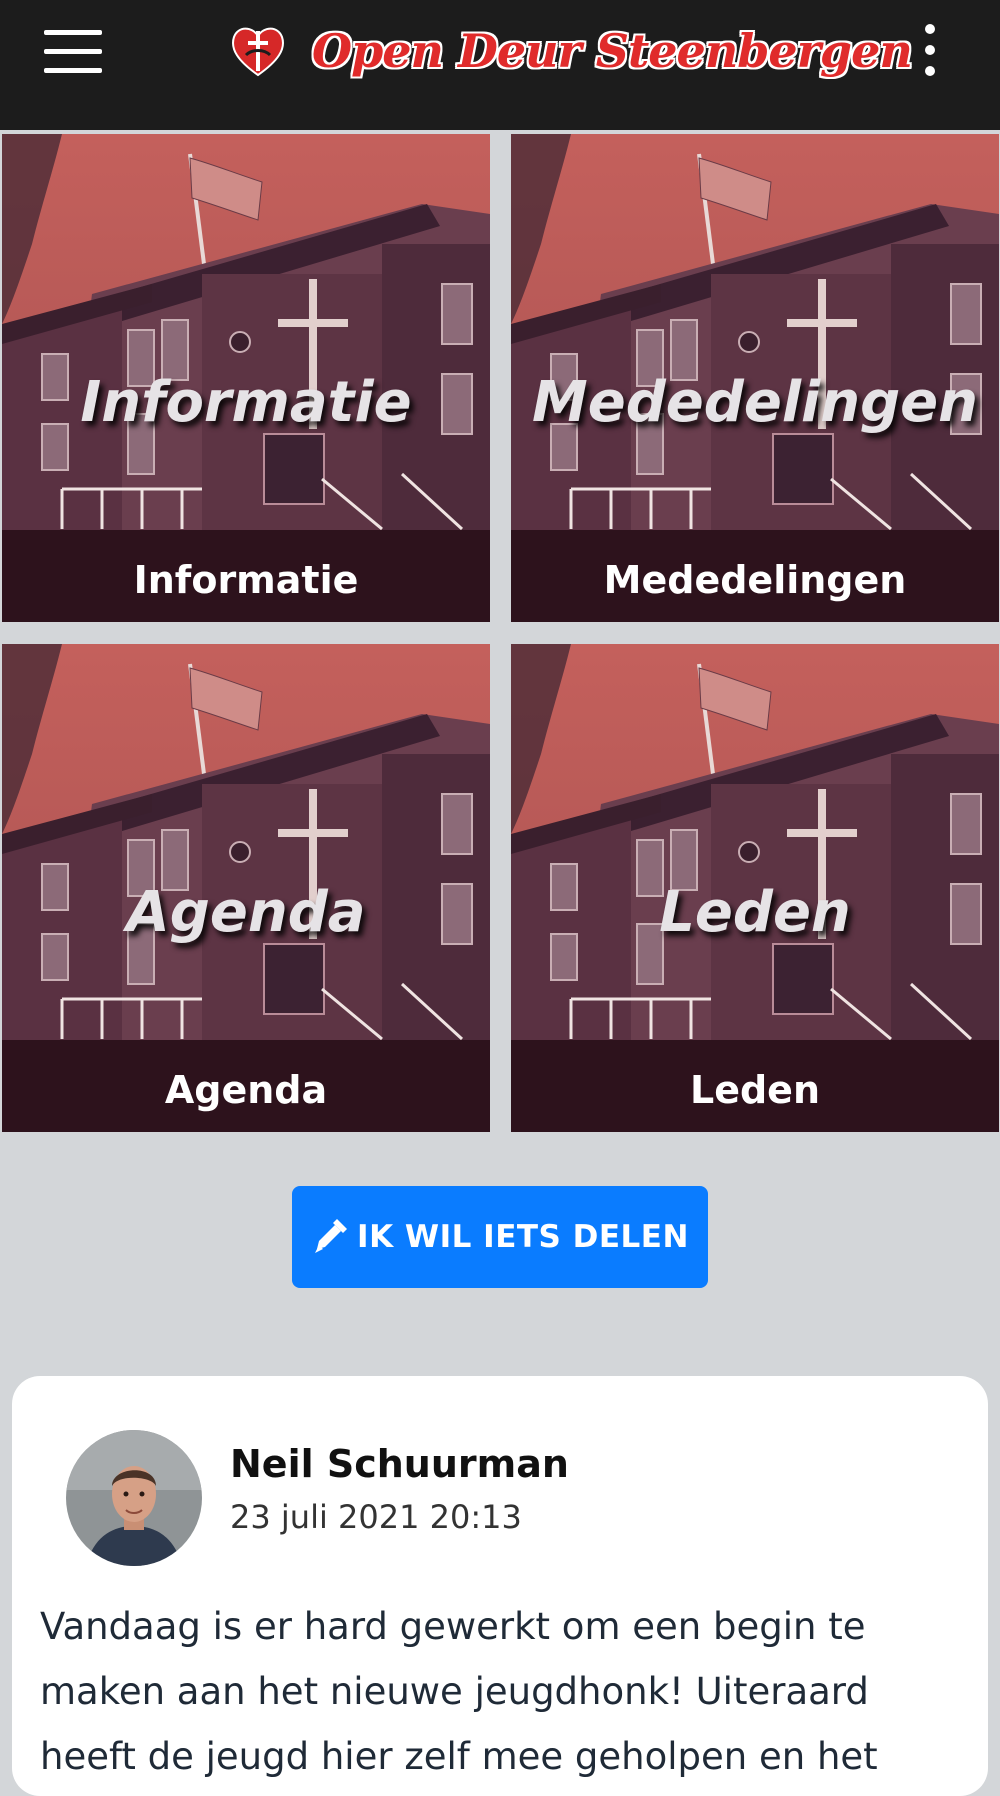 This screenshot has height=1796, width=1000. Describe the element at coordinates (134, 1498) in the screenshot. I see `avatar` at that location.